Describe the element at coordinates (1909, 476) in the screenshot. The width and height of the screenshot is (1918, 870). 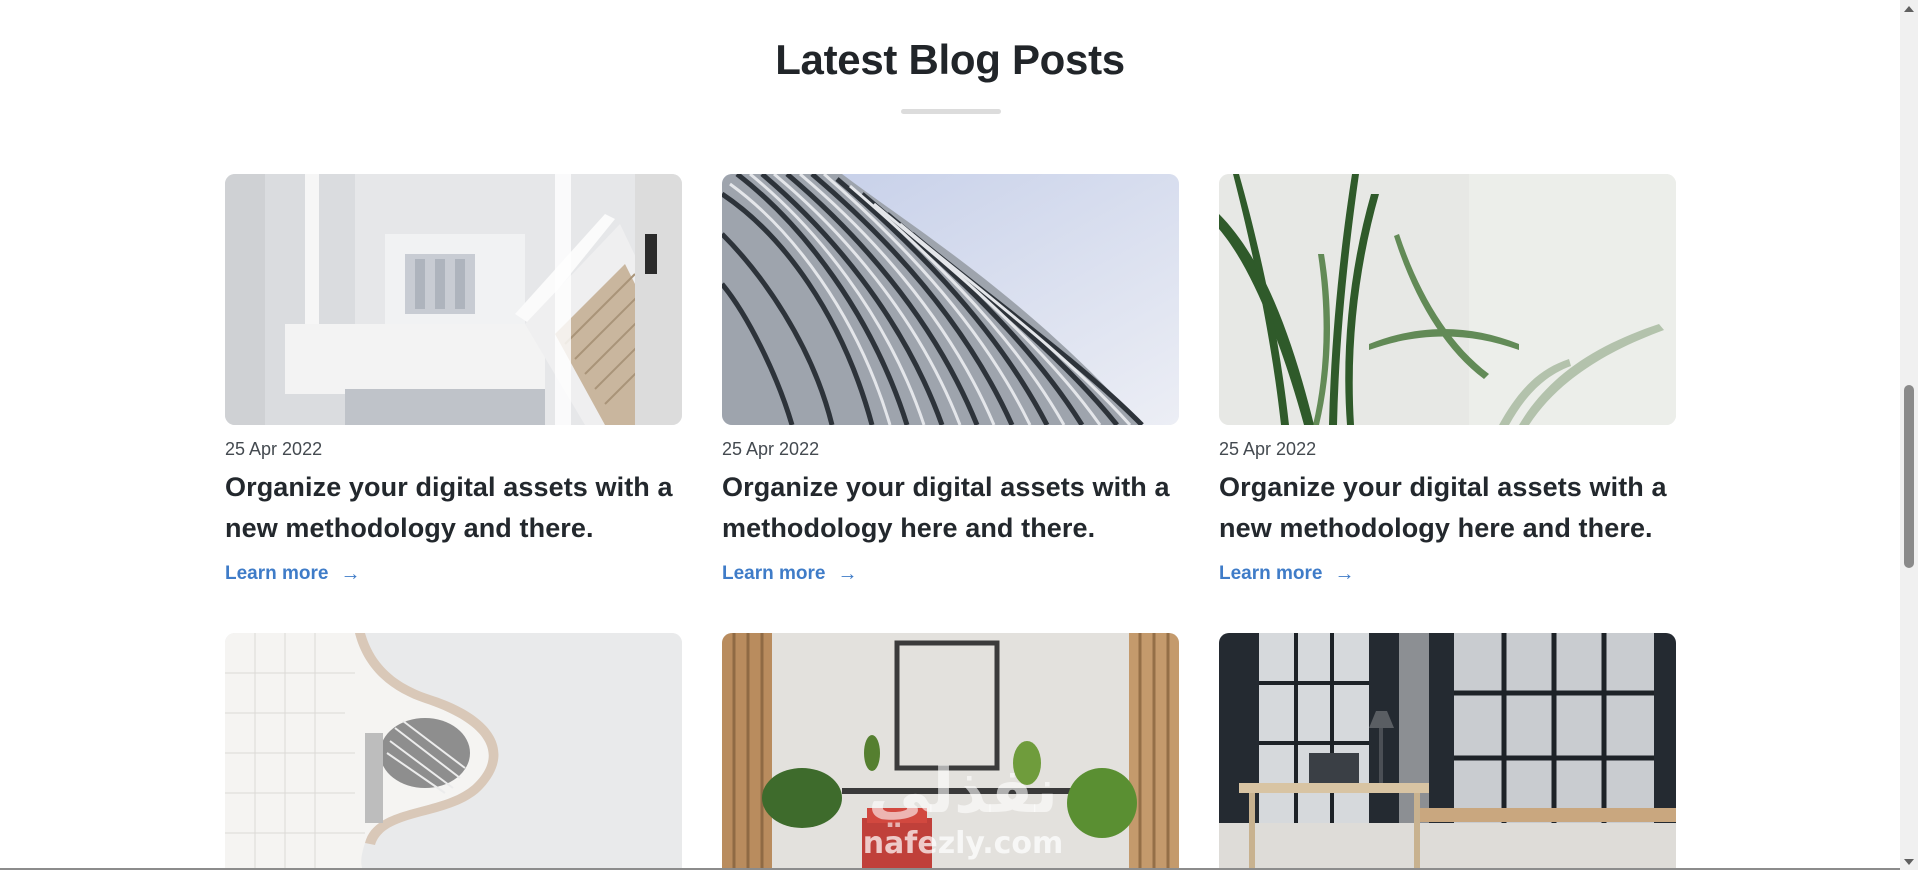
I see `scrollbar-thumb` at that location.